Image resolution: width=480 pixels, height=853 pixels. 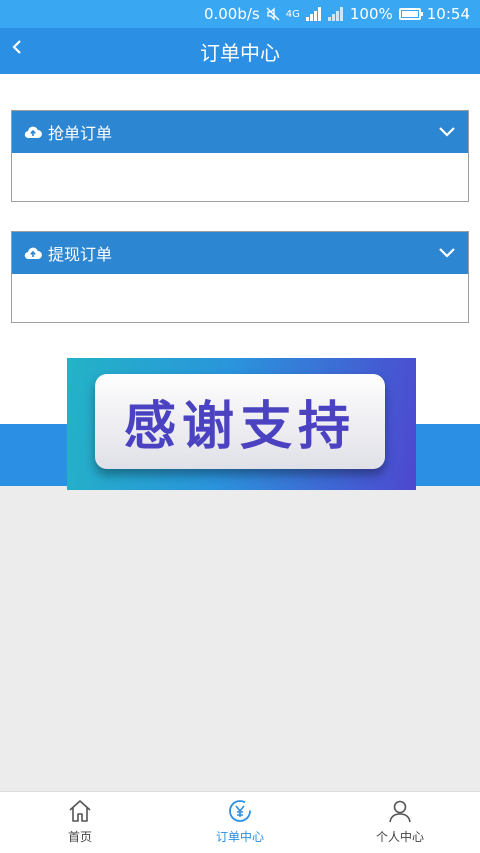 What do you see at coordinates (80, 133) in the screenshot?
I see `panel-grab-orders-label: 抢单订单` at bounding box center [80, 133].